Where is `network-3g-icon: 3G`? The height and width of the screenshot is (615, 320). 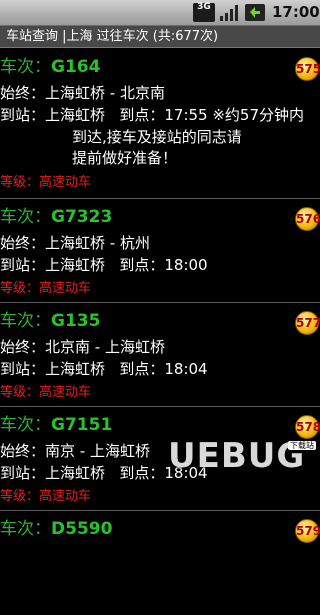
network-3g-icon: 3G is located at coordinates (204, 12).